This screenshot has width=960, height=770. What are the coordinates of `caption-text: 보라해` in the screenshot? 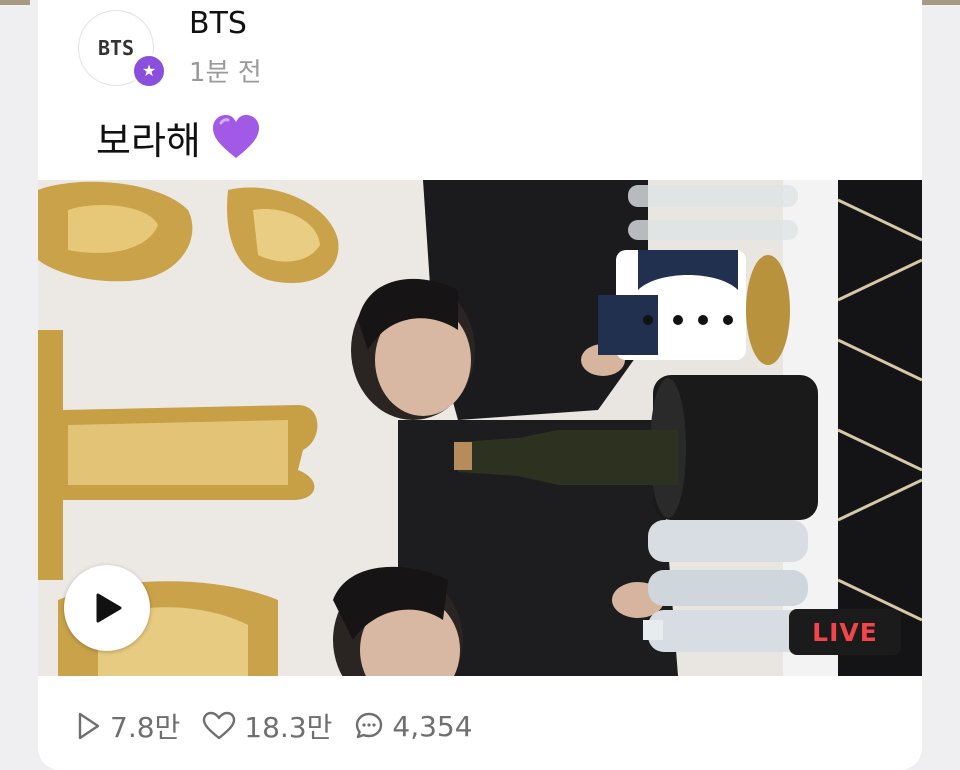 It's located at (148, 141).